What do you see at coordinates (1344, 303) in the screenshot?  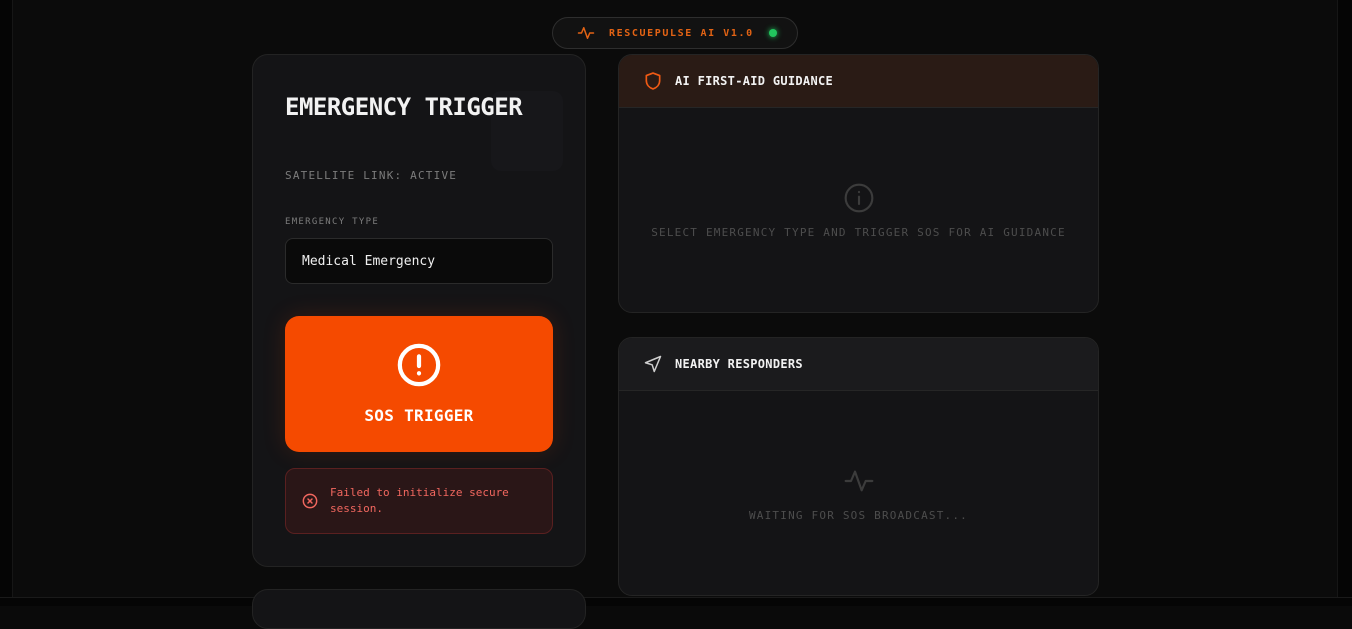 I see `window-edge-right` at bounding box center [1344, 303].